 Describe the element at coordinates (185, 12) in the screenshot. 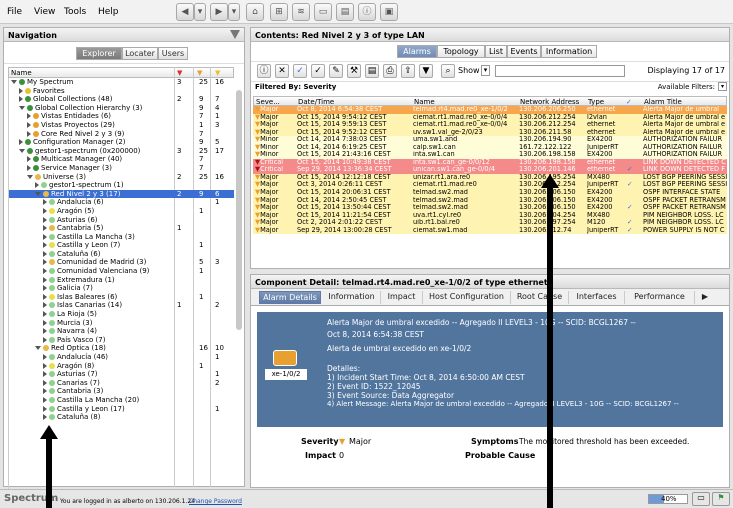

I see `back-icon: ◀` at that location.